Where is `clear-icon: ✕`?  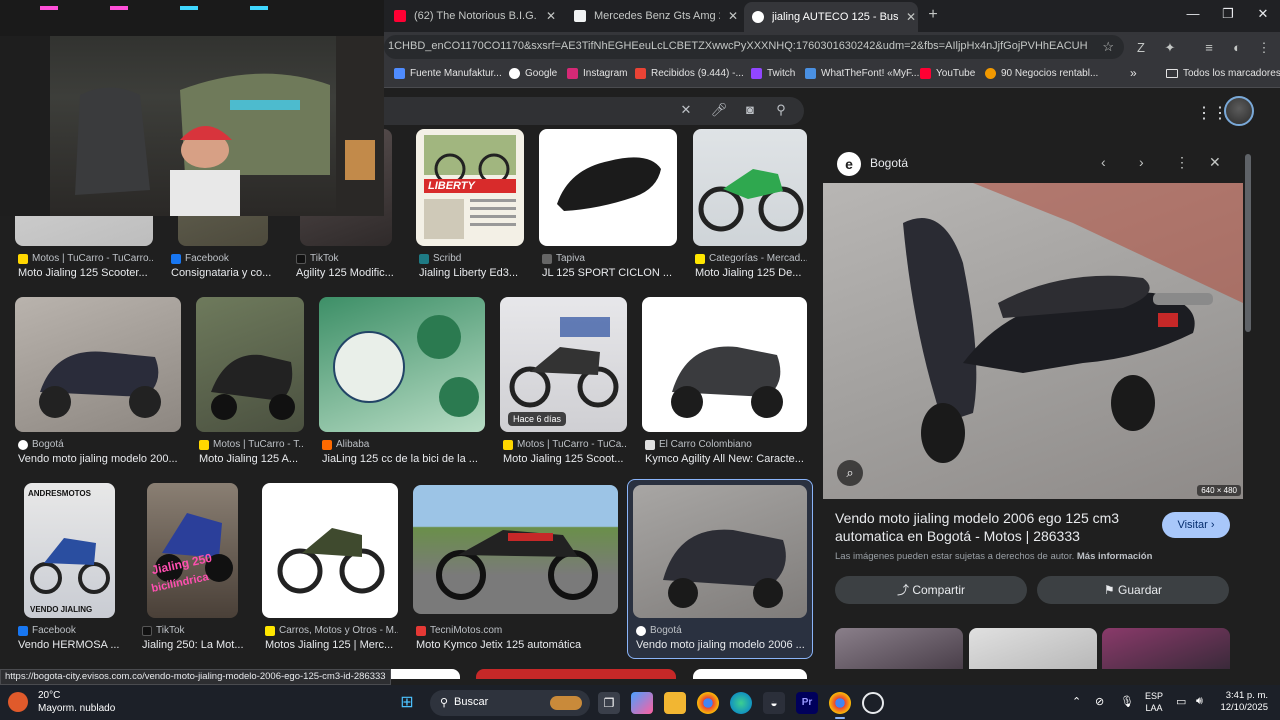 clear-icon: ✕ is located at coordinates (686, 110).